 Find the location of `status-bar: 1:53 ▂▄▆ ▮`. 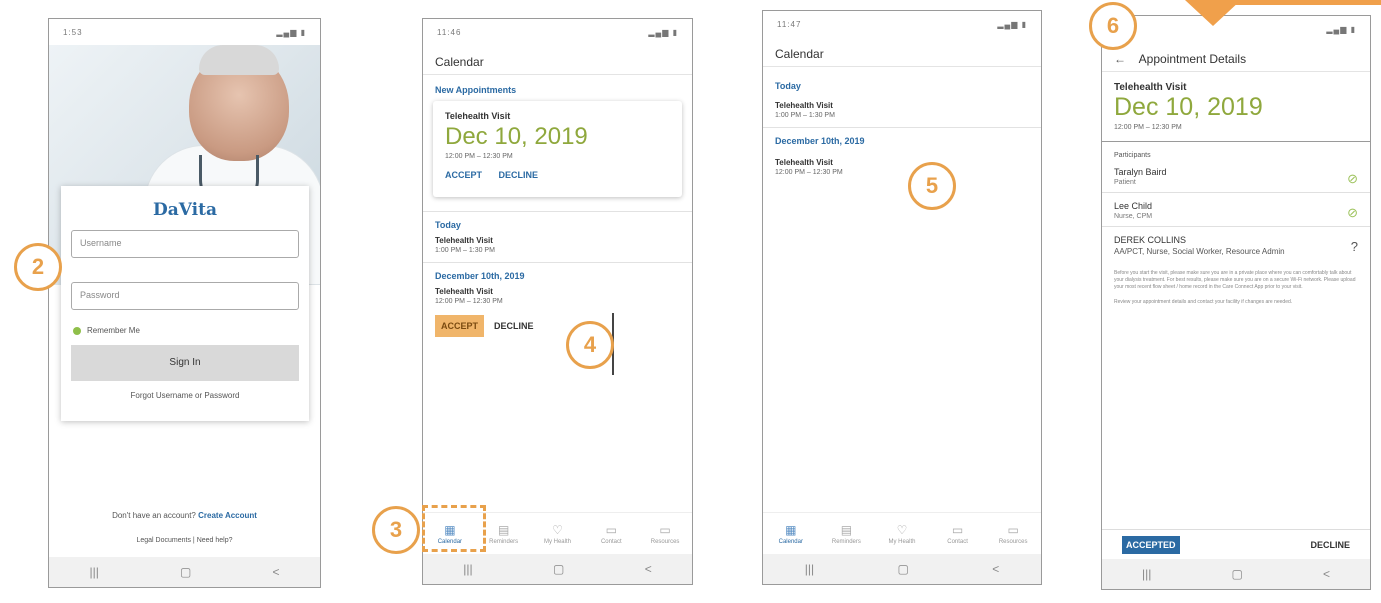

status-bar: 1:53 ▂▄▆ ▮ is located at coordinates (184, 32).